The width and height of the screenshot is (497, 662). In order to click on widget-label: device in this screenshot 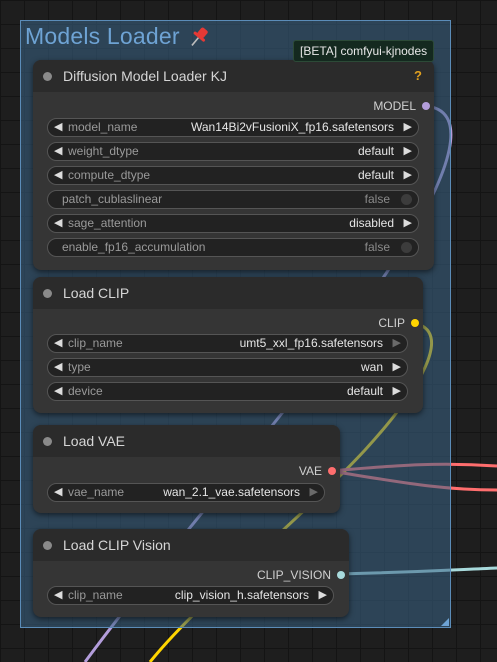, I will do `click(85, 391)`.